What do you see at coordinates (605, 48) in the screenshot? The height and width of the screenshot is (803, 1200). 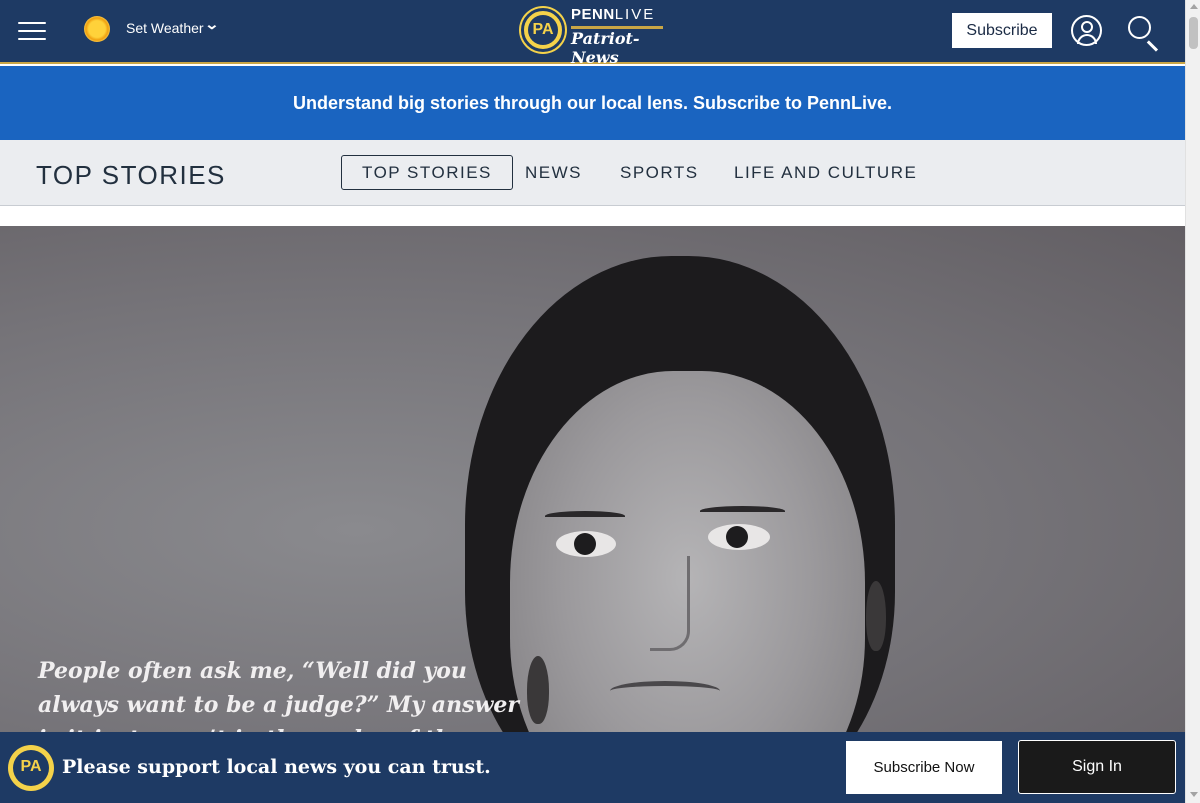 I see `logo-patriot-news: Patriot-News` at bounding box center [605, 48].